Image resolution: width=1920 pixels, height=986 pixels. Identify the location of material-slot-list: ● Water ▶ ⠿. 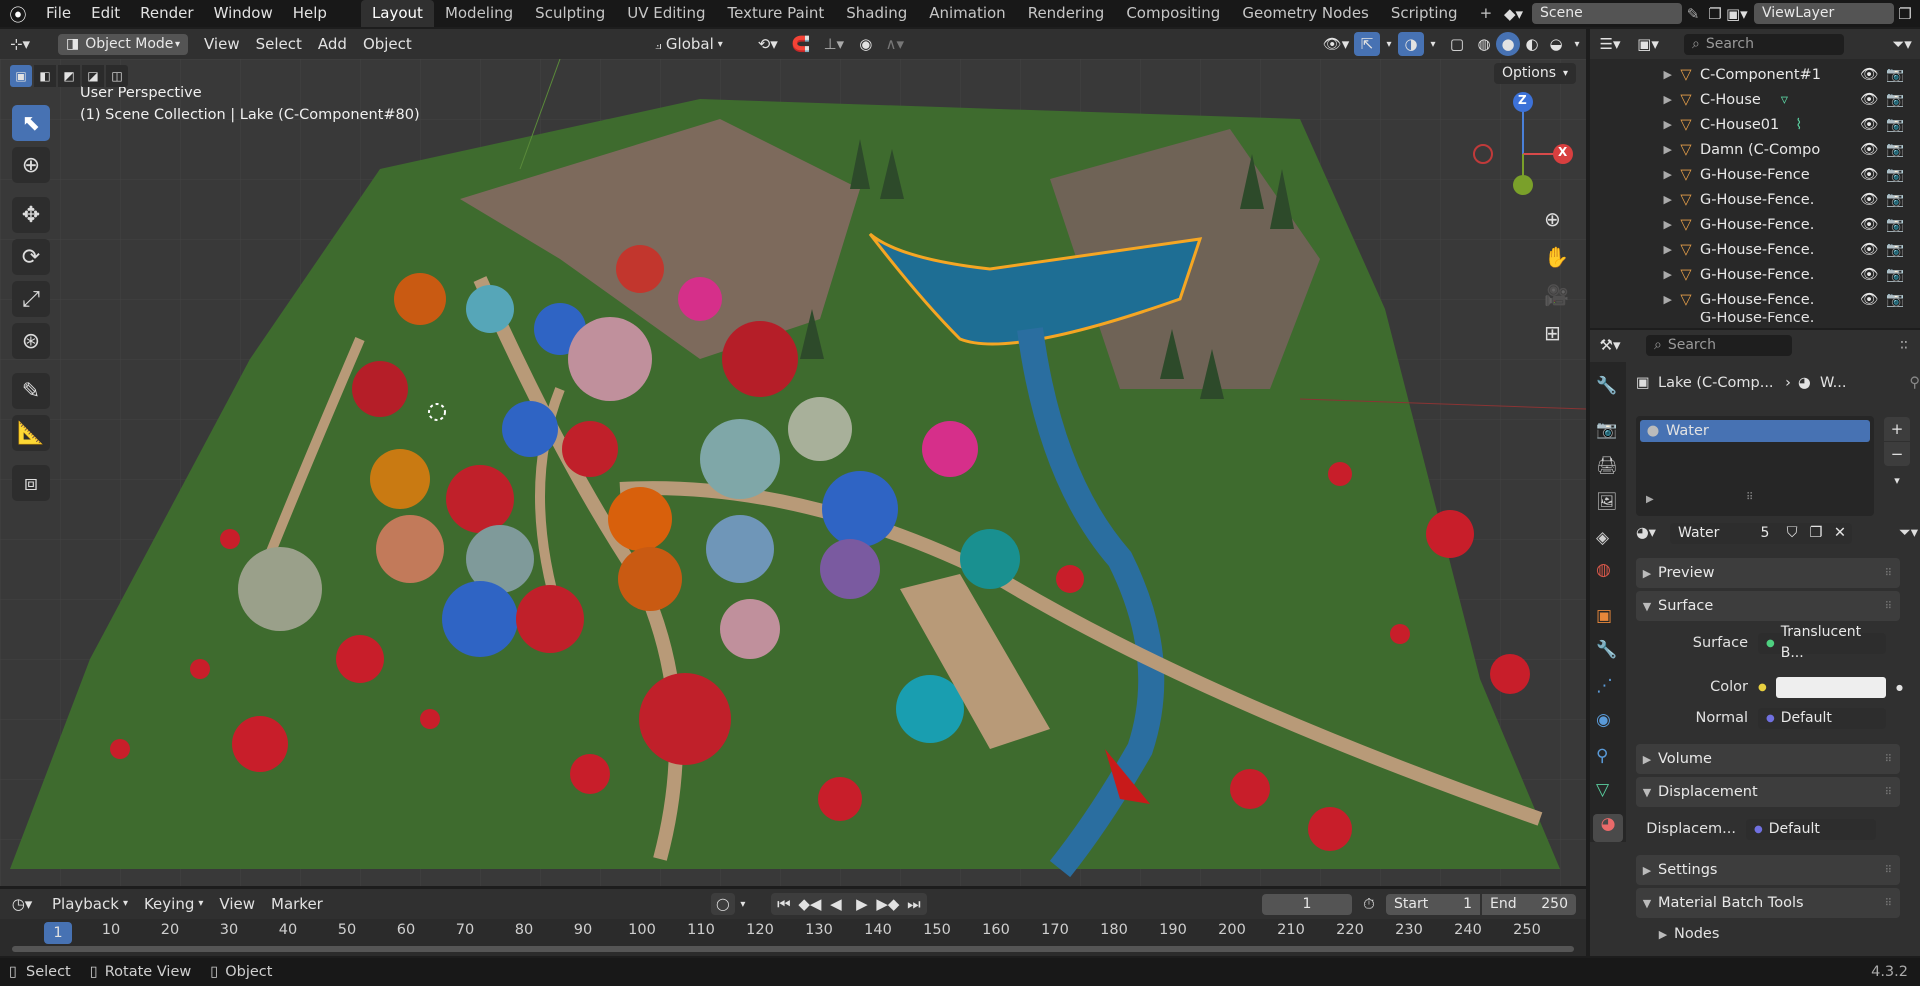
(1755, 466).